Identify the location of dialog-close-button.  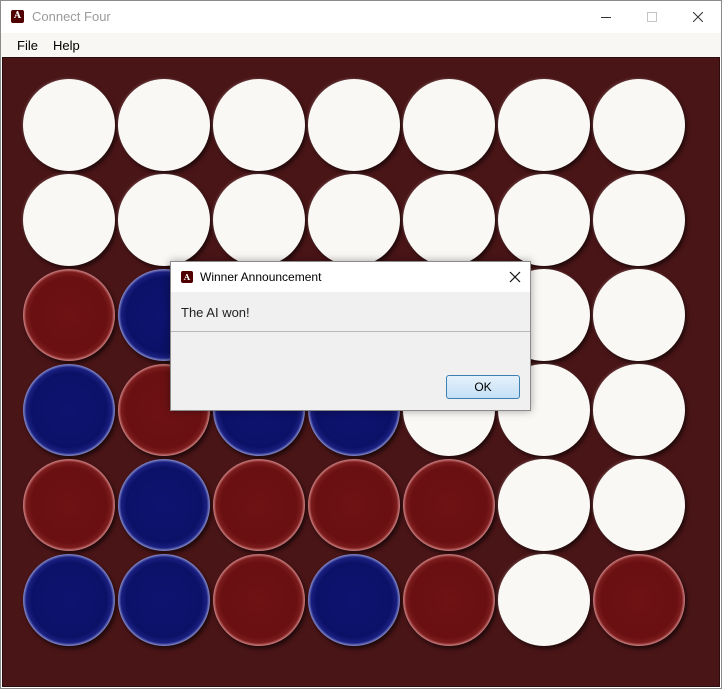
(515, 277).